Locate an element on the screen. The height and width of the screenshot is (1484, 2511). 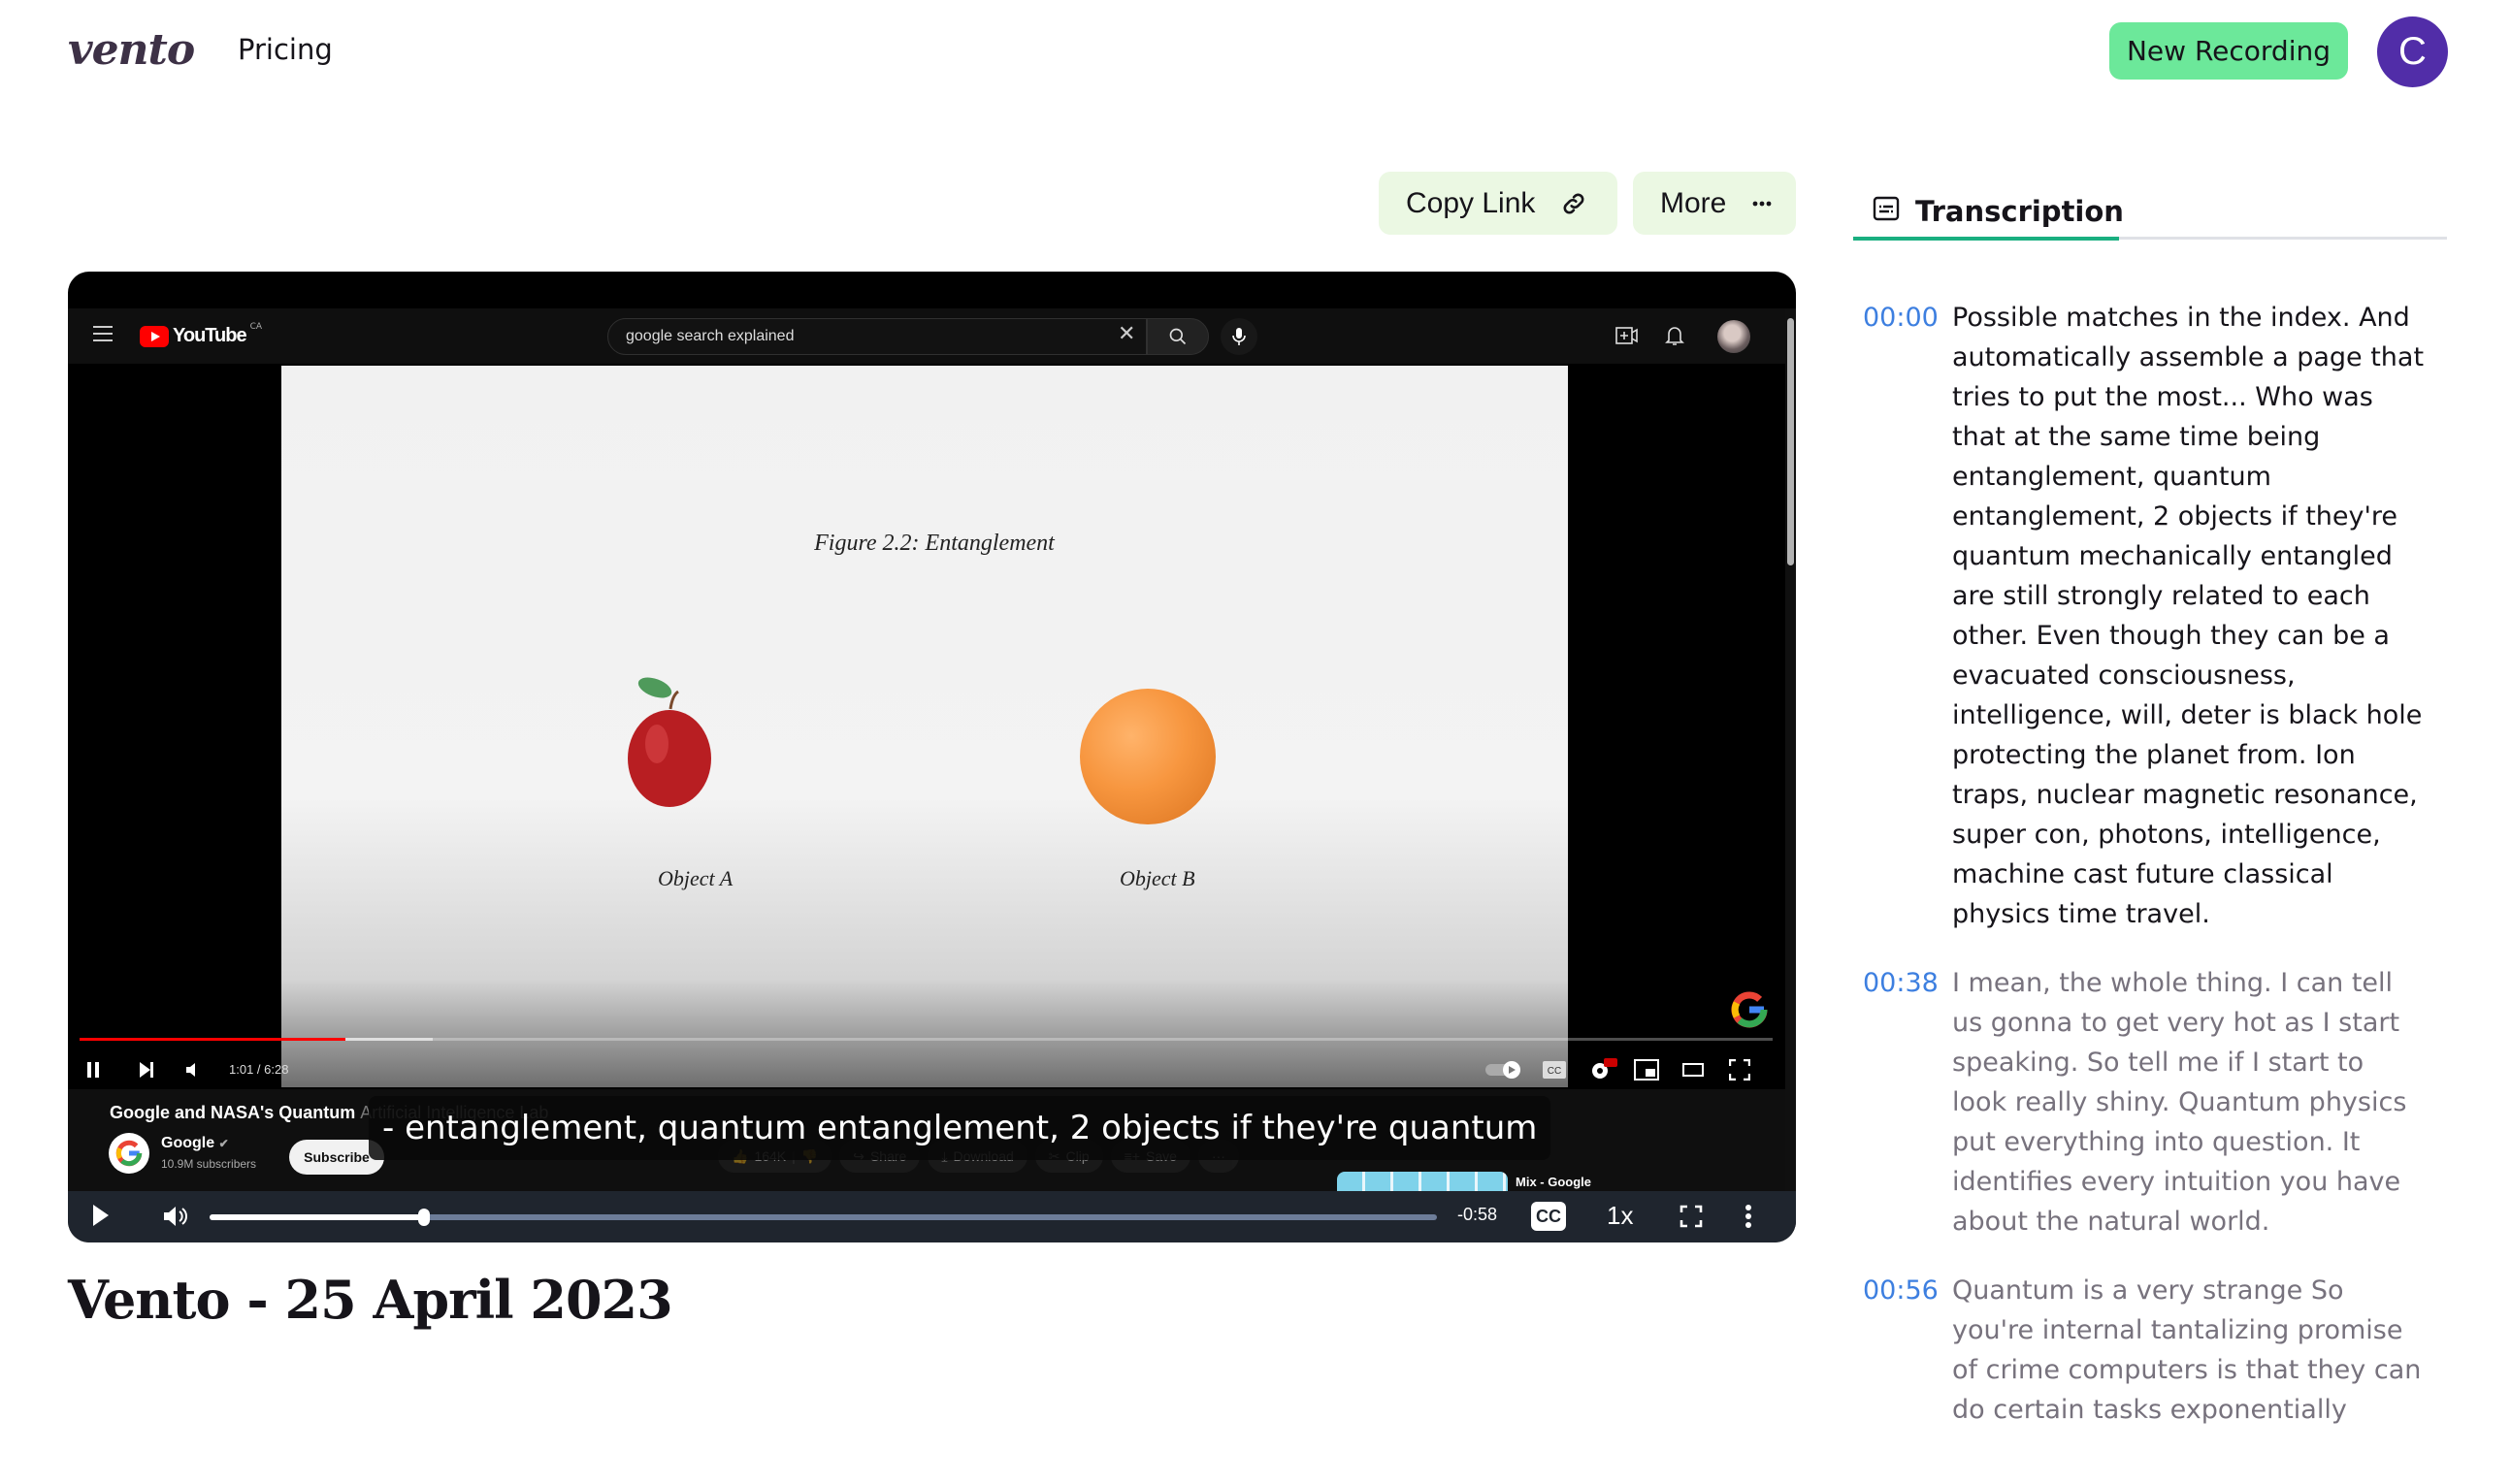
figure-title: Figure 2.2: Entanglement is located at coordinates (934, 543).